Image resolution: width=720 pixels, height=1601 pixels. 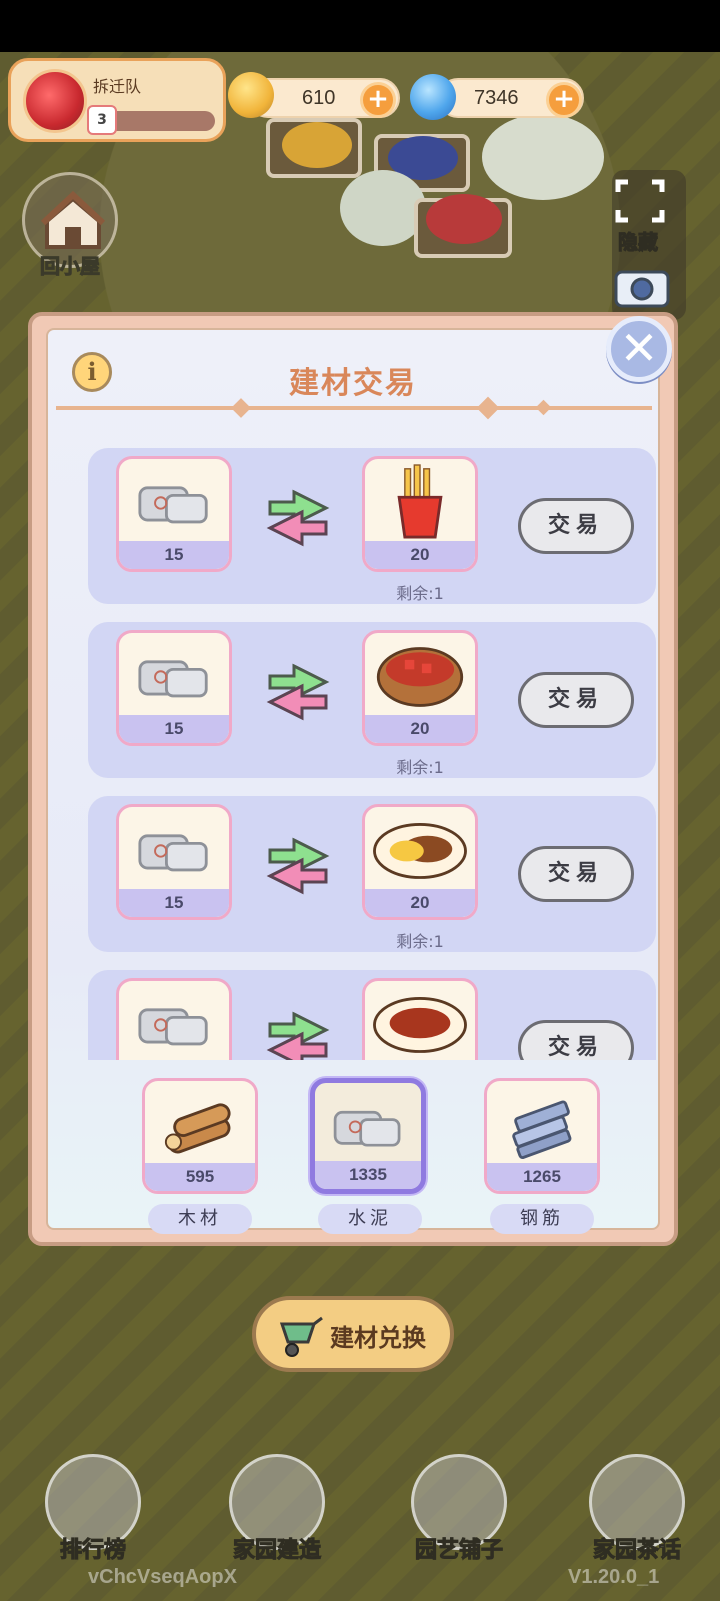 I want to click on material-tab-wood: 595, so click(x=200, y=1136).